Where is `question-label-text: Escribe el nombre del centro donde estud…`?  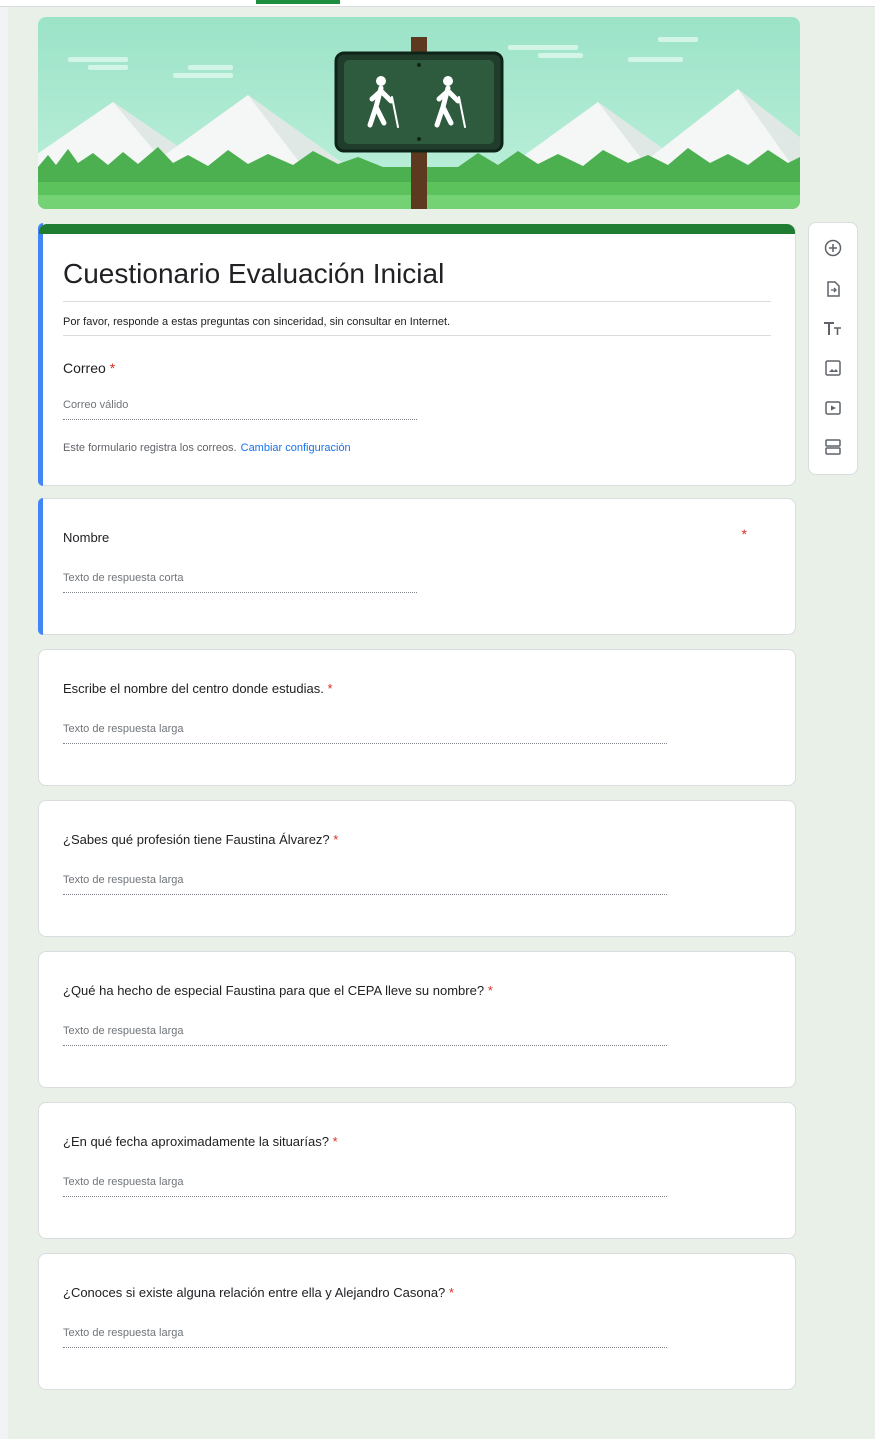
question-label-text: Escribe el nombre del centro donde estud… is located at coordinates (193, 688).